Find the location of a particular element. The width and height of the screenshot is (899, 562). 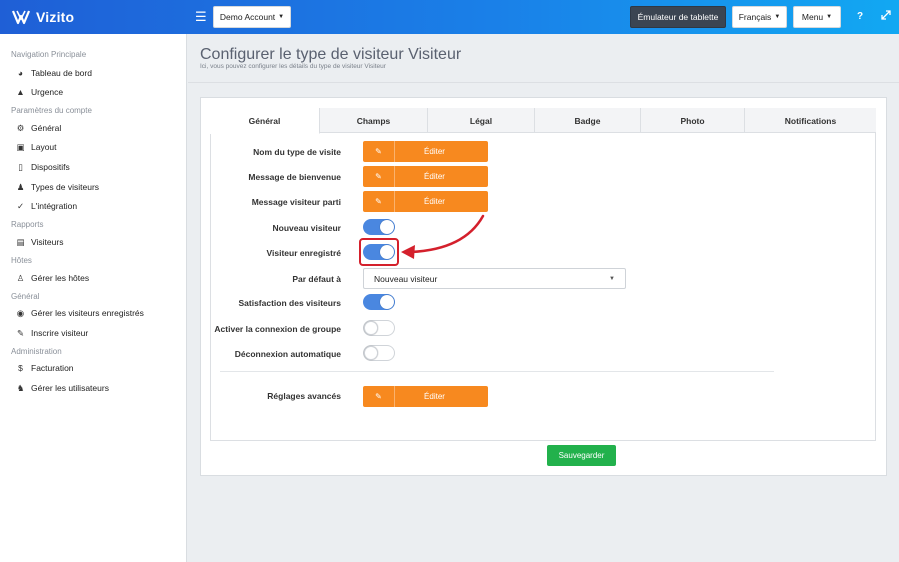

sidebar-item-label: Visiteurs is located at coordinates (47, 242).